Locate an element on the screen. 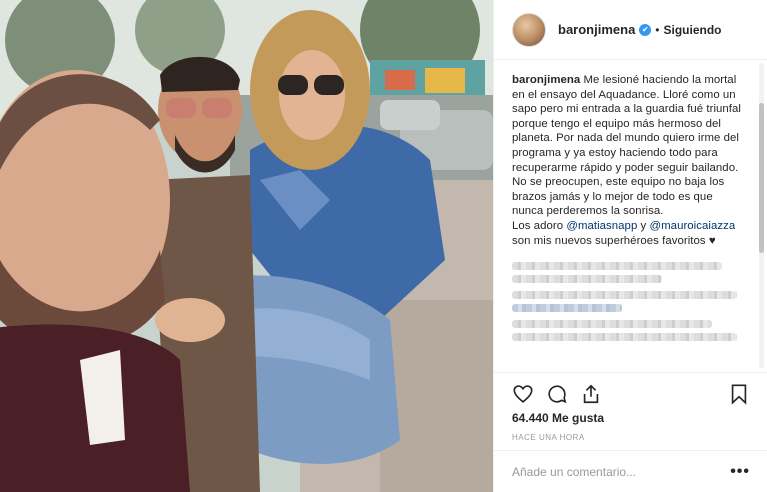  share-icon is located at coordinates (591, 394).